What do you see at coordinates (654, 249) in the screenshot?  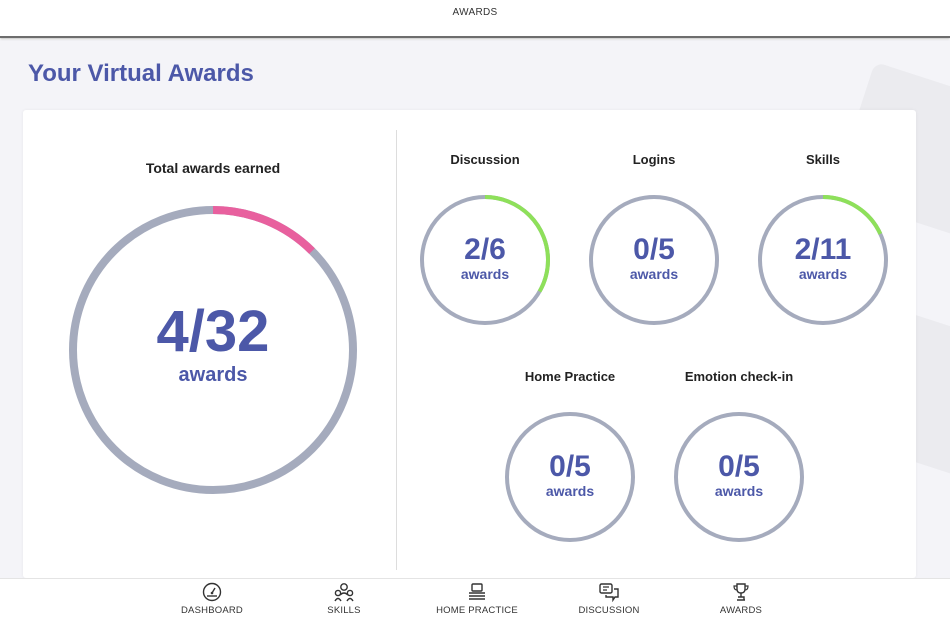 I see `logins-fraction: 0/5` at bounding box center [654, 249].